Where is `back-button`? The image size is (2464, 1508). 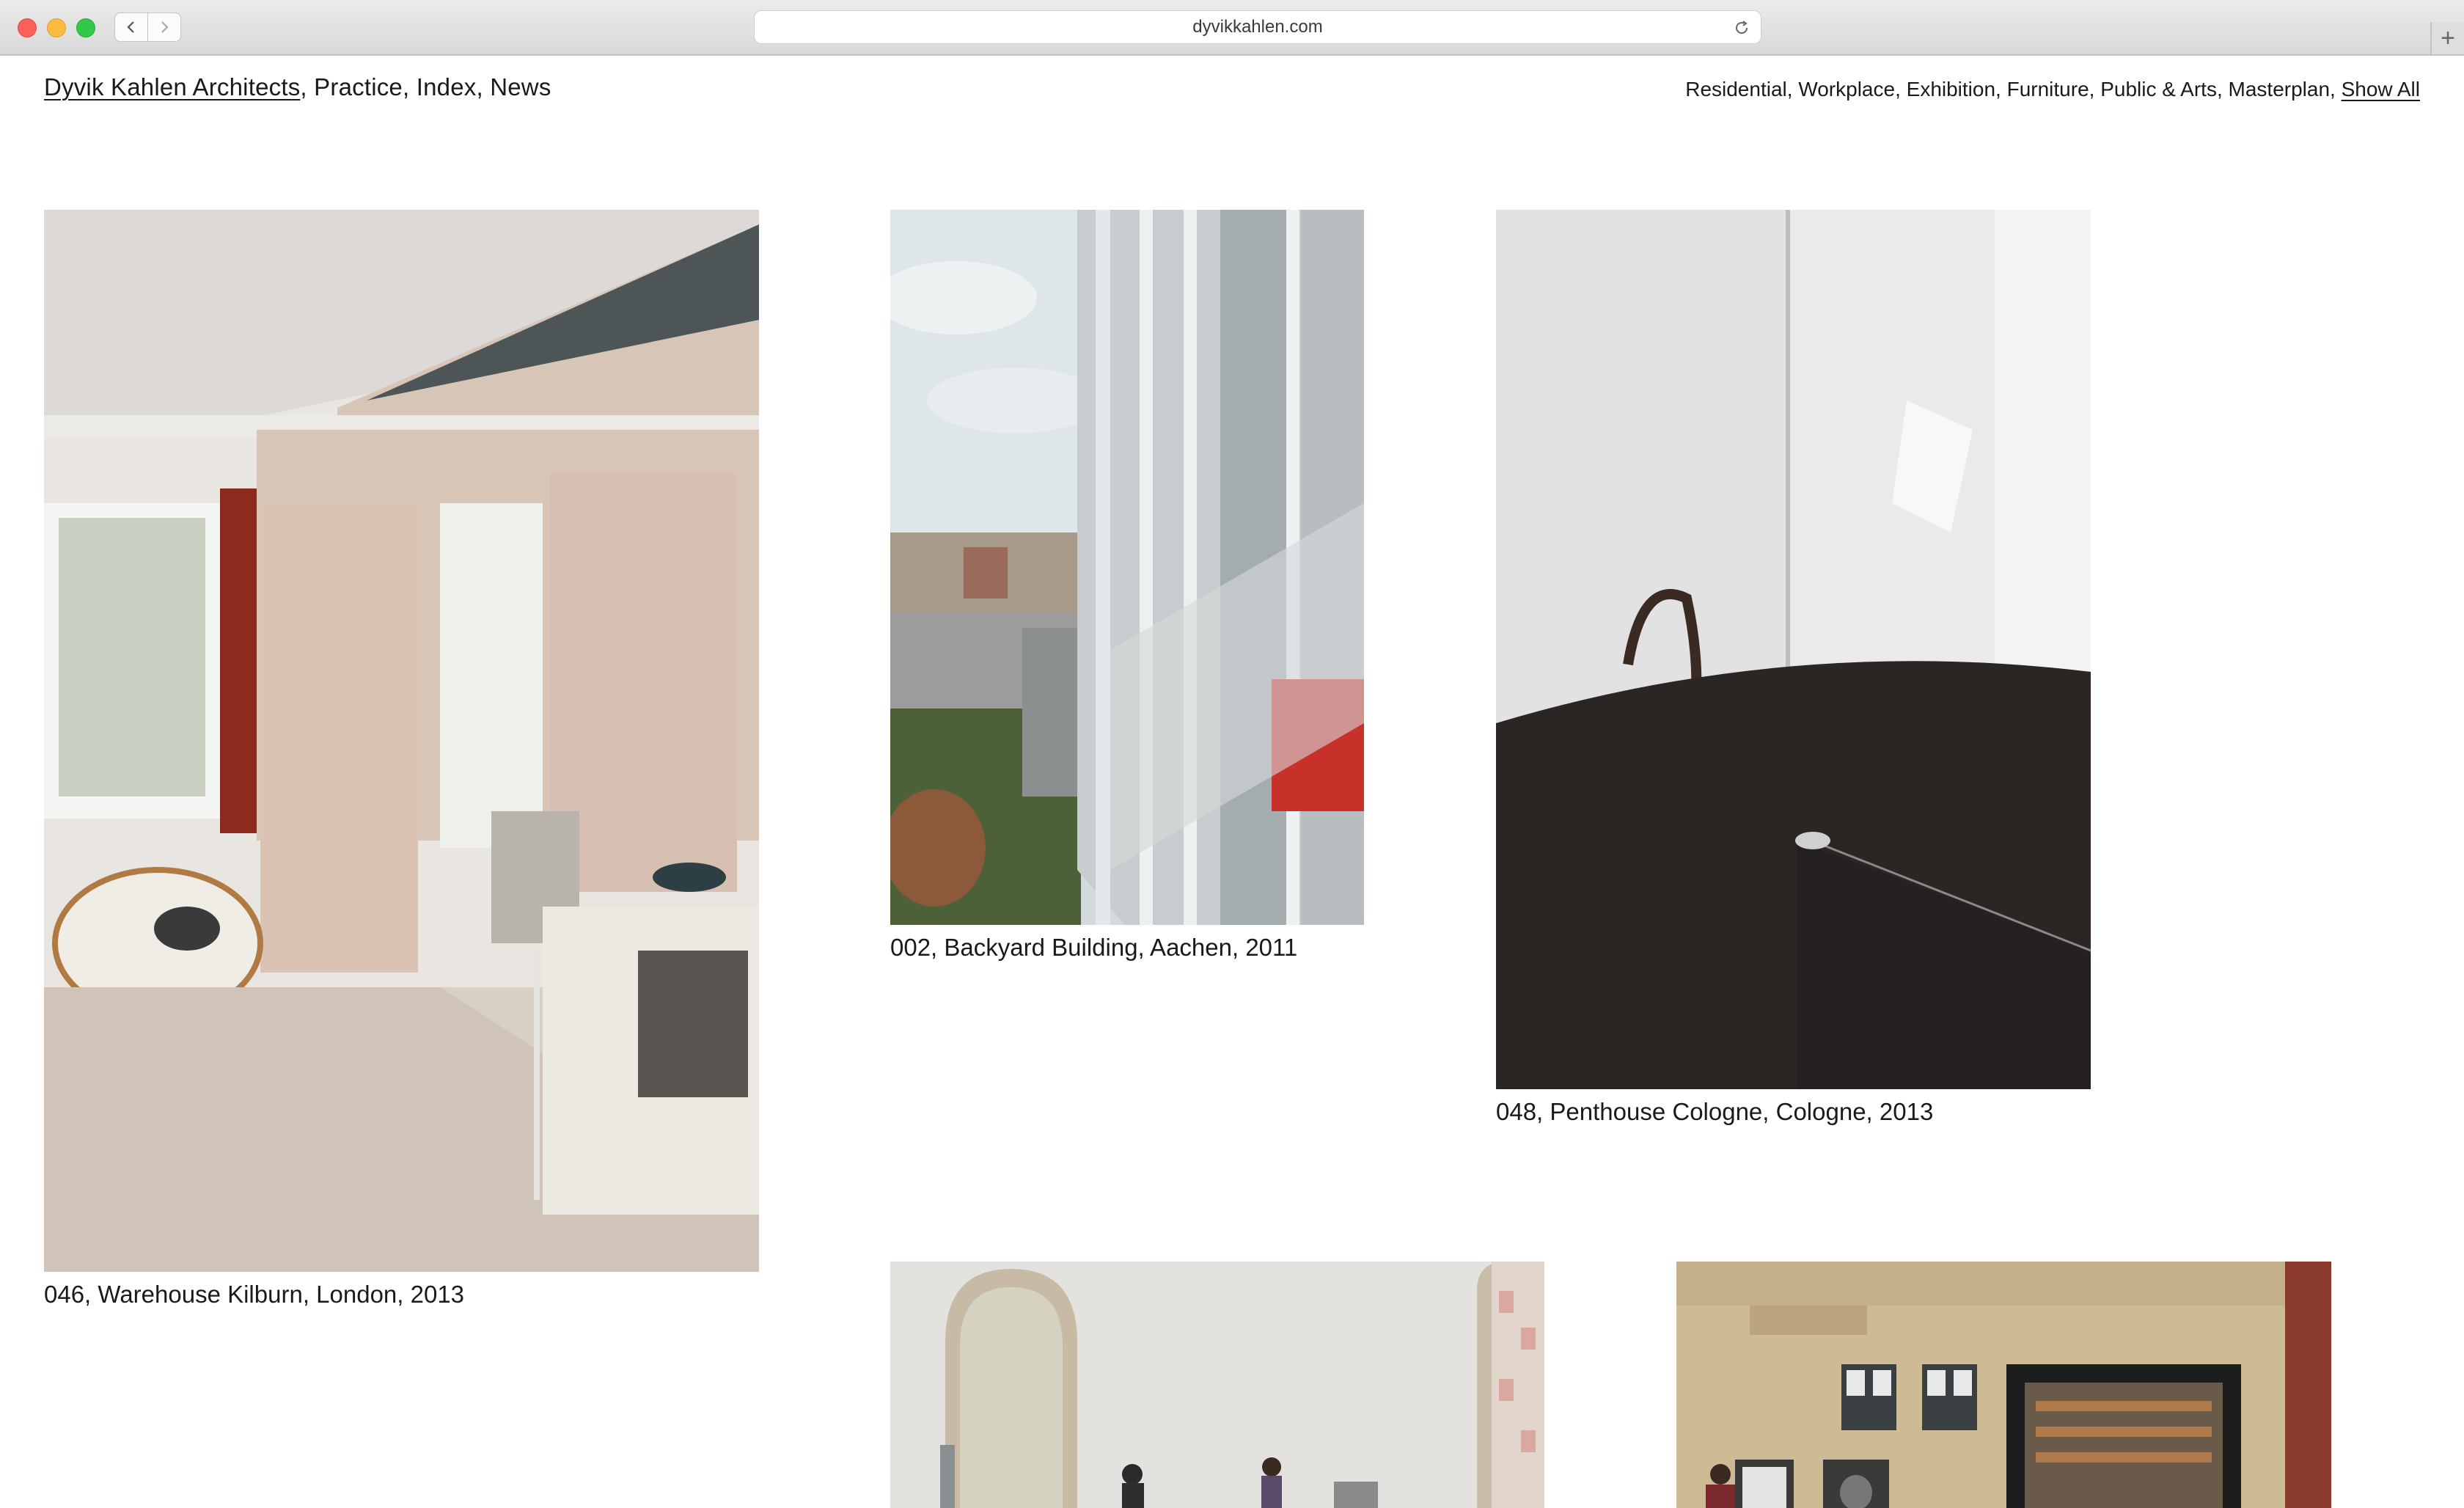
back-button is located at coordinates (131, 27).